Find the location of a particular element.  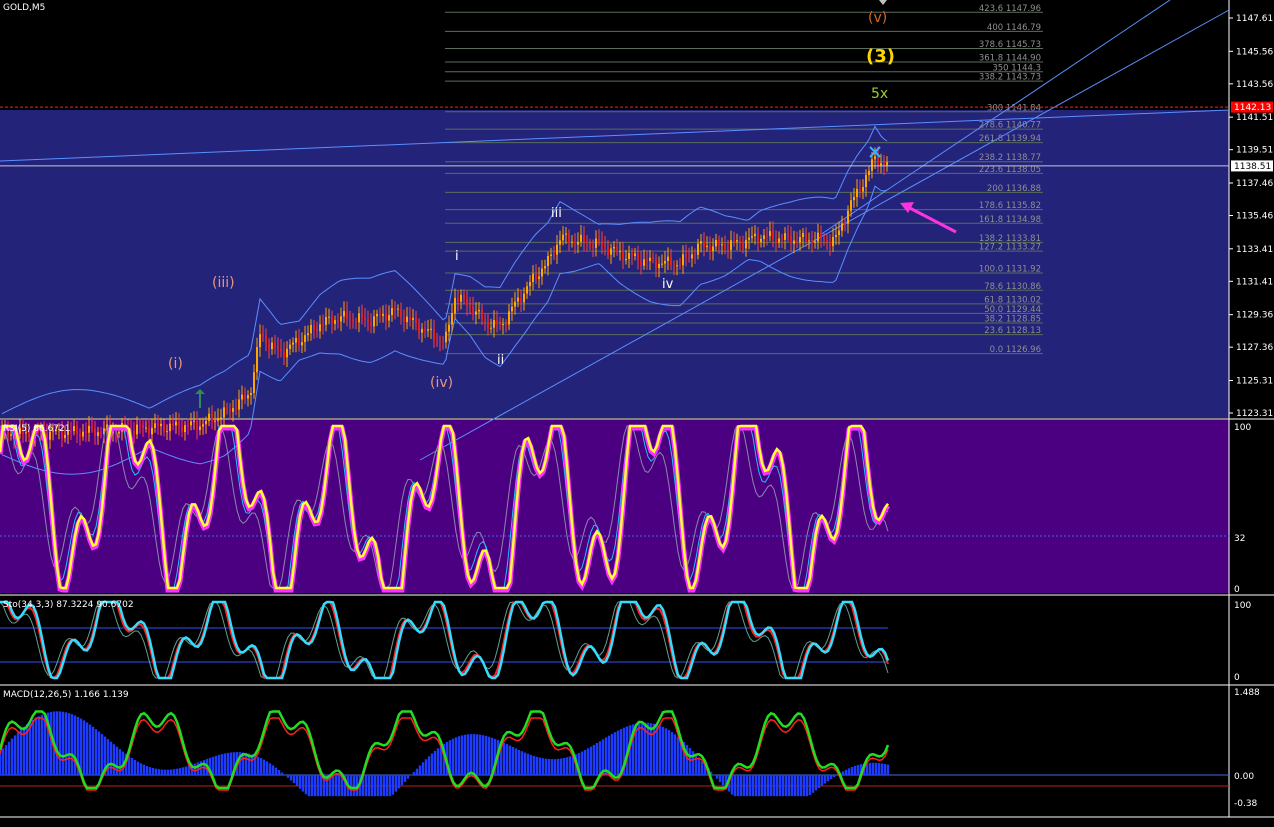

fib-label: 0.0 1126.96 is located at coordinates (1015, 350).